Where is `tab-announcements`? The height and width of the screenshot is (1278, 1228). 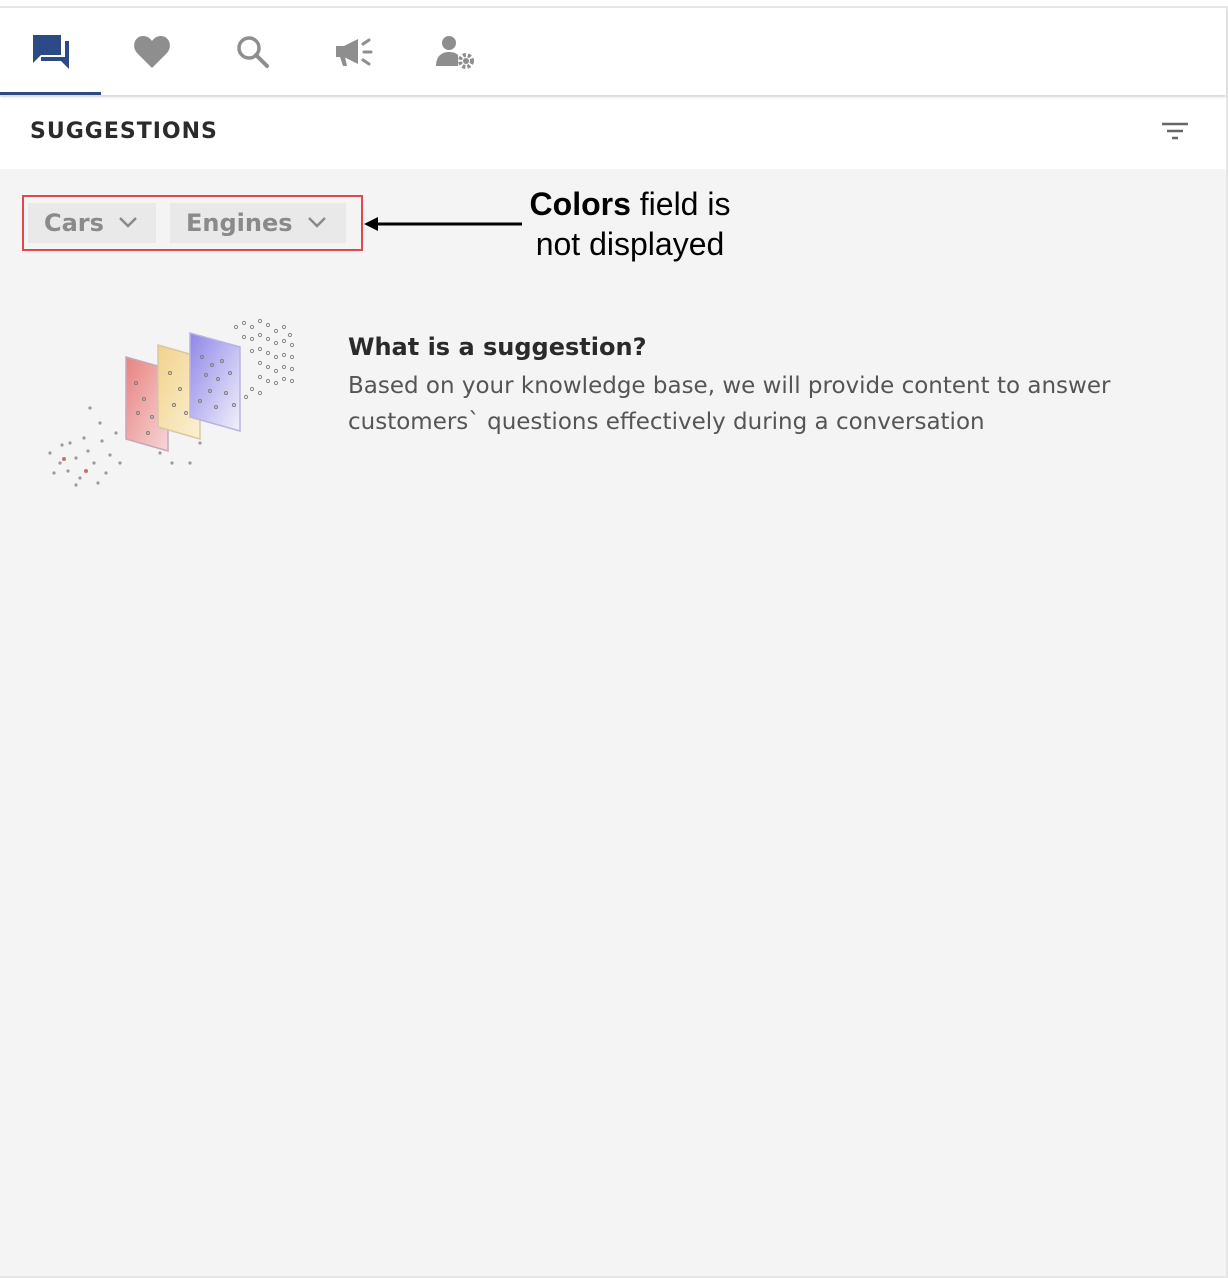 tab-announcements is located at coordinates (353, 51).